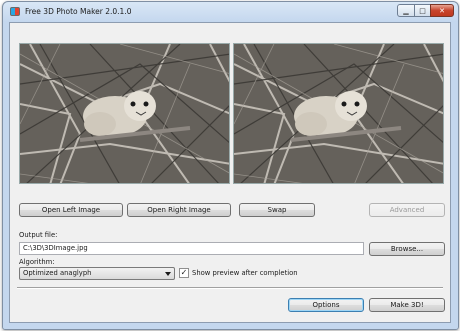  What do you see at coordinates (407, 210) in the screenshot?
I see `advanced-button: Advanced` at bounding box center [407, 210].